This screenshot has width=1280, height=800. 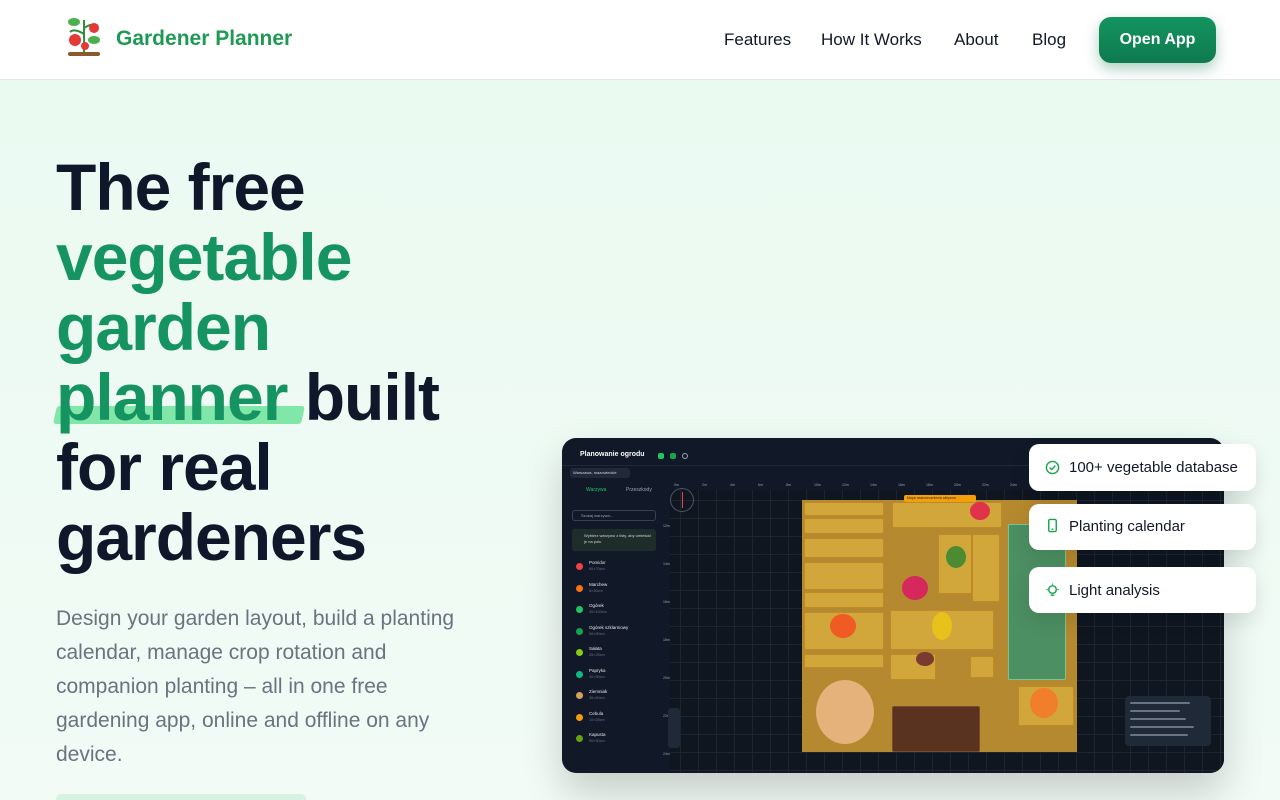 What do you see at coordinates (600, 473) in the screenshot?
I see `location-selector: Warszawa, mazowieckie` at bounding box center [600, 473].